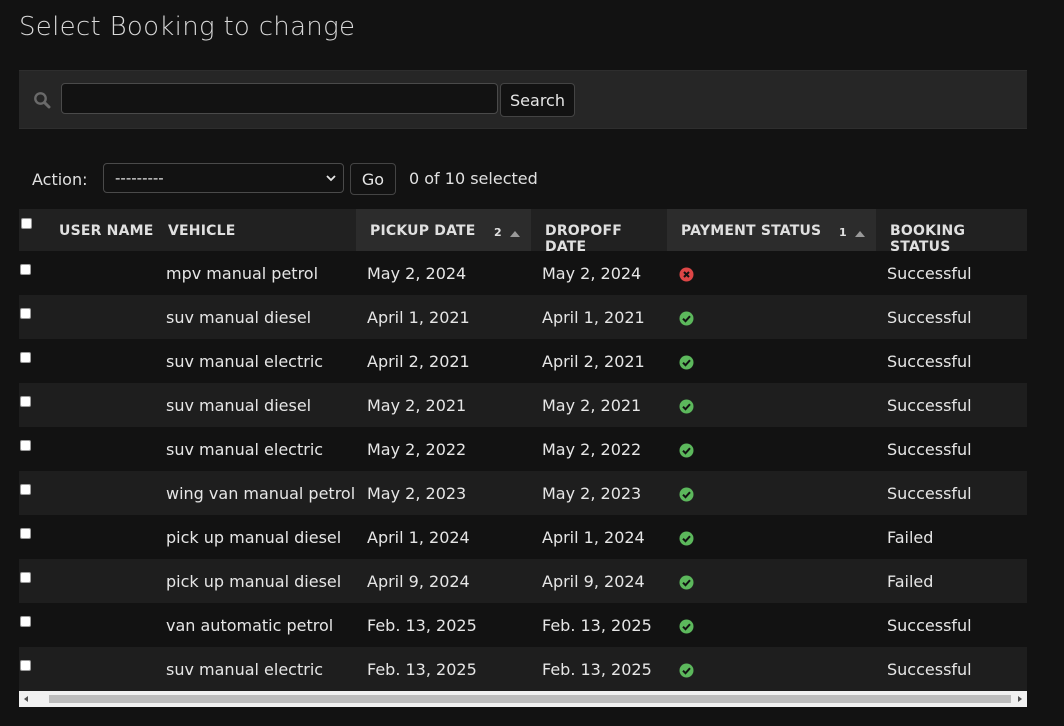 The width and height of the screenshot is (1064, 726). Describe the element at coordinates (473, 178) in the screenshot. I see `selected-count: 0 of 10 selected` at that location.